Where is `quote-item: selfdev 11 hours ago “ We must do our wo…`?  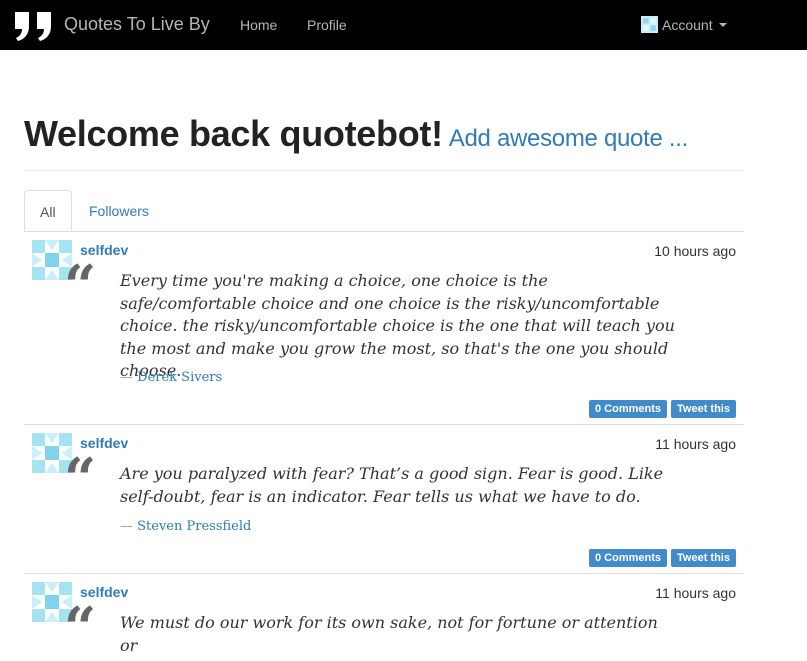 quote-item: selfdev 11 hours ago “ We must do our wo… is located at coordinates (384, 617).